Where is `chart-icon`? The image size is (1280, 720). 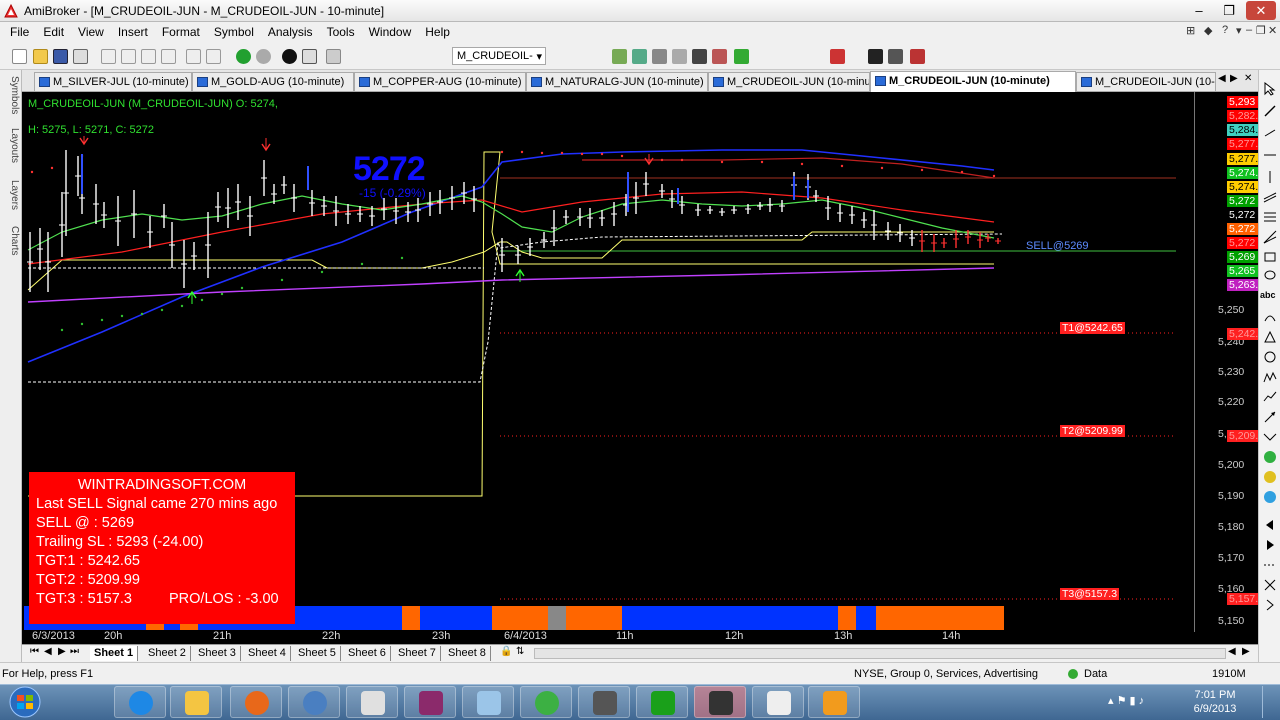 chart-icon is located at coordinates (333, 56).